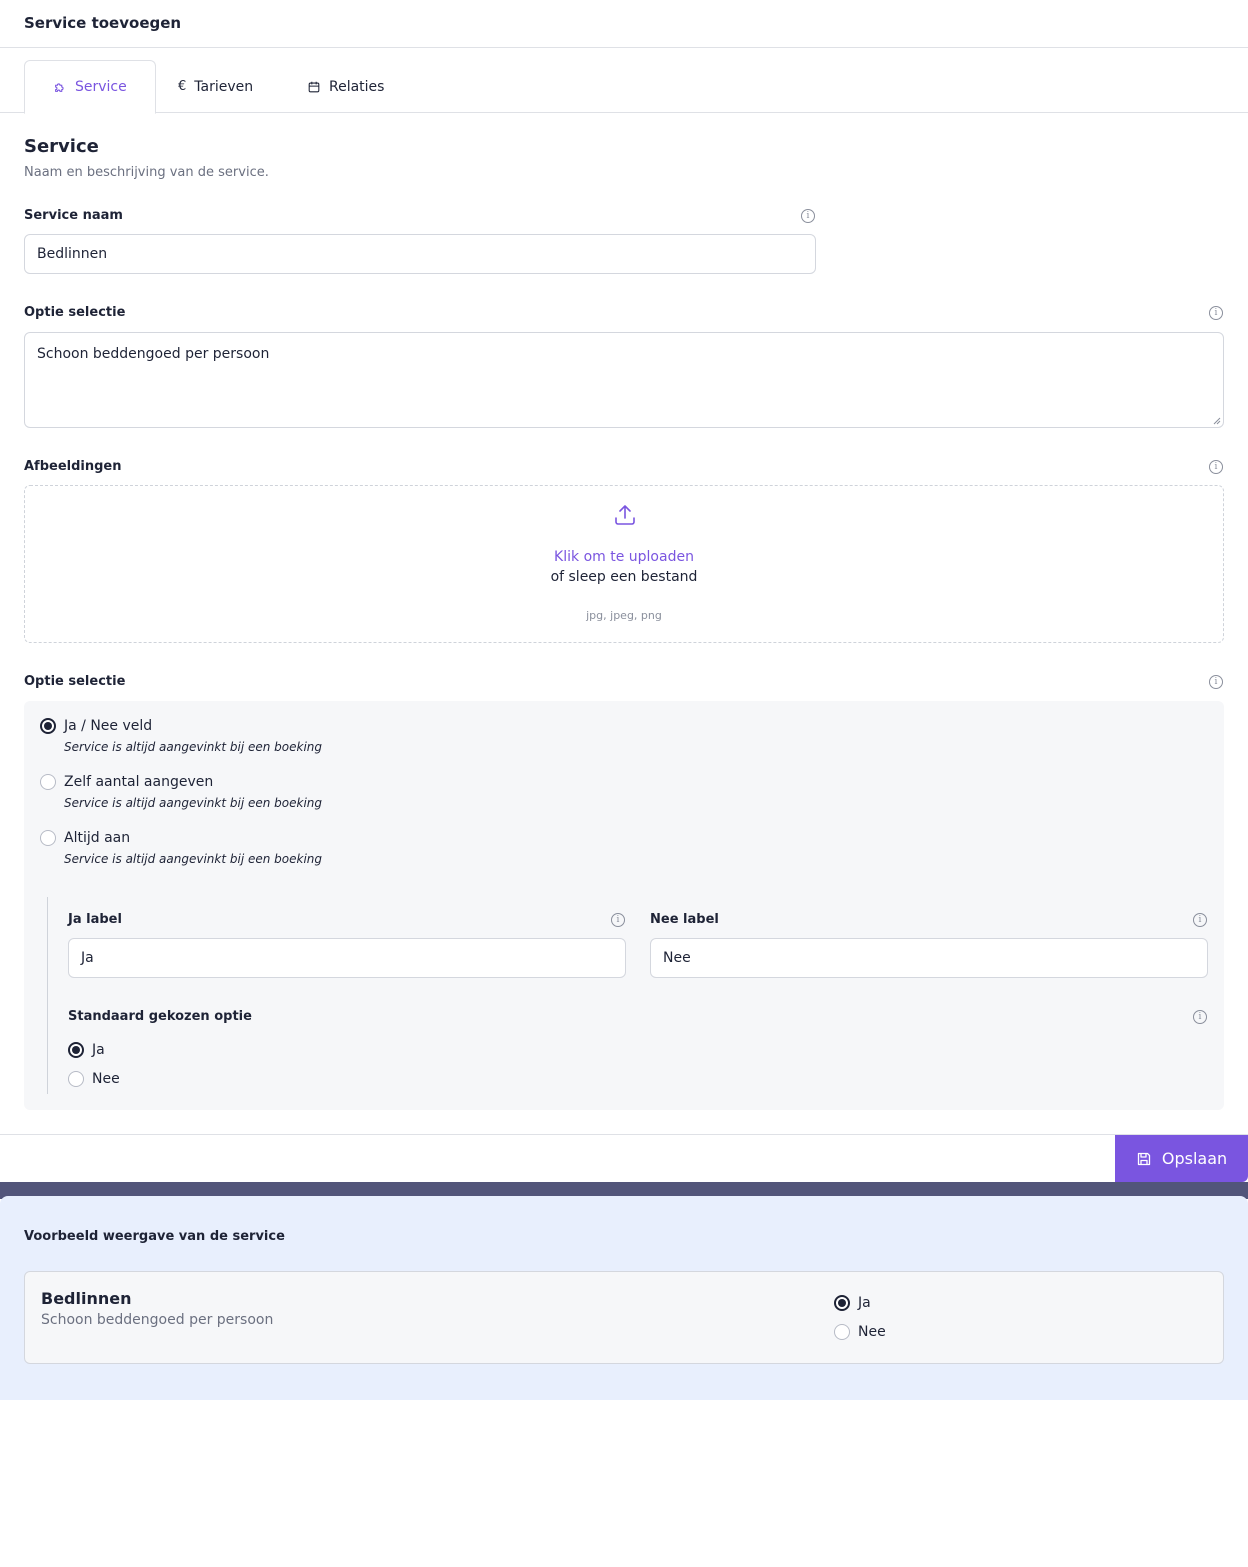  Describe the element at coordinates (146, 172) in the screenshot. I see `section-description: Naam en beschrijving van de service.` at that location.